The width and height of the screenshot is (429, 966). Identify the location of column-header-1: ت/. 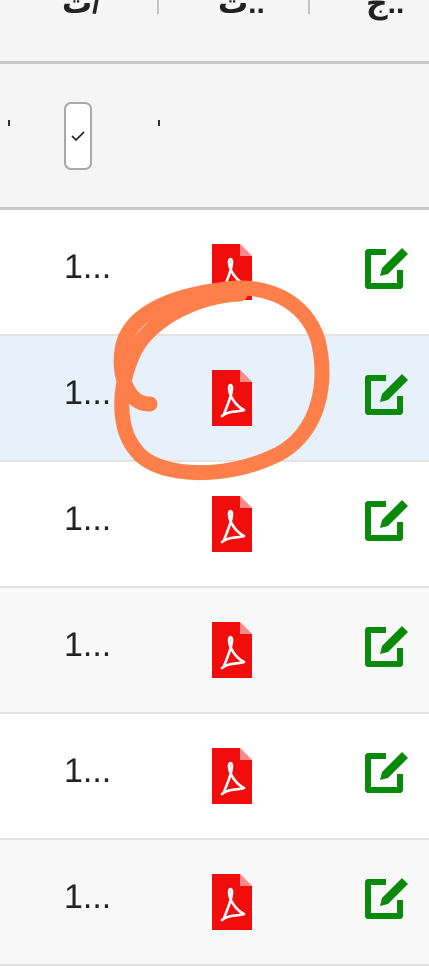
(81, 10).